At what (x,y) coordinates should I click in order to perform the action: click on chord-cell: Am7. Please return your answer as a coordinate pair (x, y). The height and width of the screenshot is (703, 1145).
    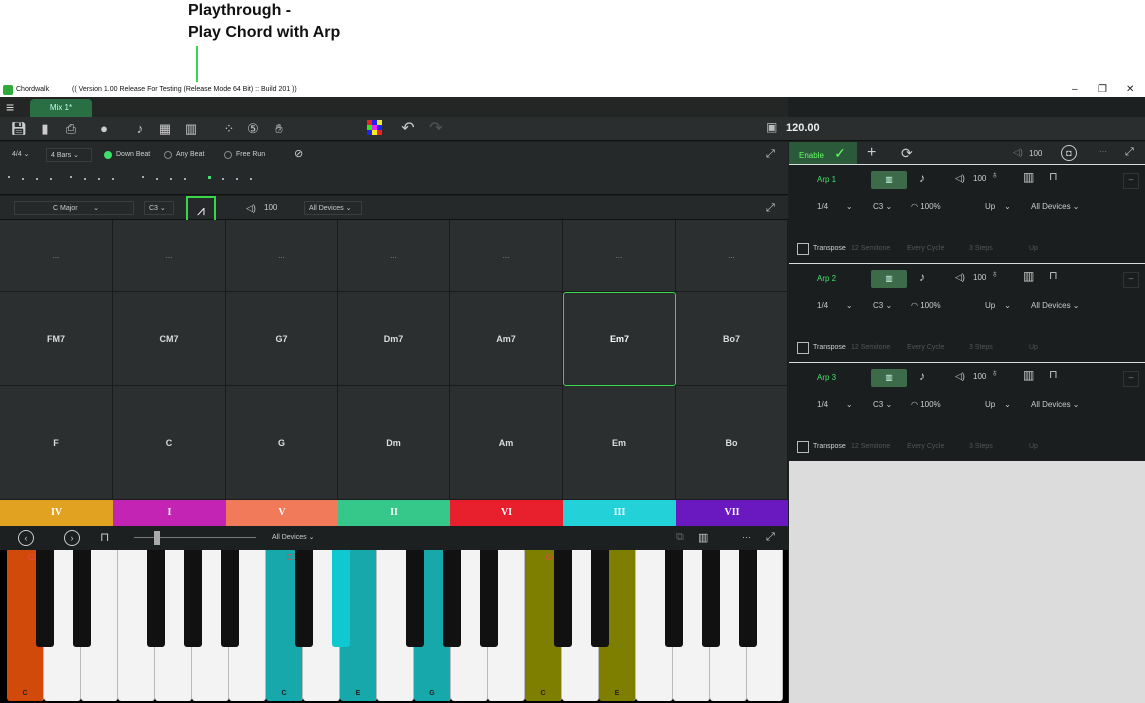
    Looking at the image, I should click on (506, 339).